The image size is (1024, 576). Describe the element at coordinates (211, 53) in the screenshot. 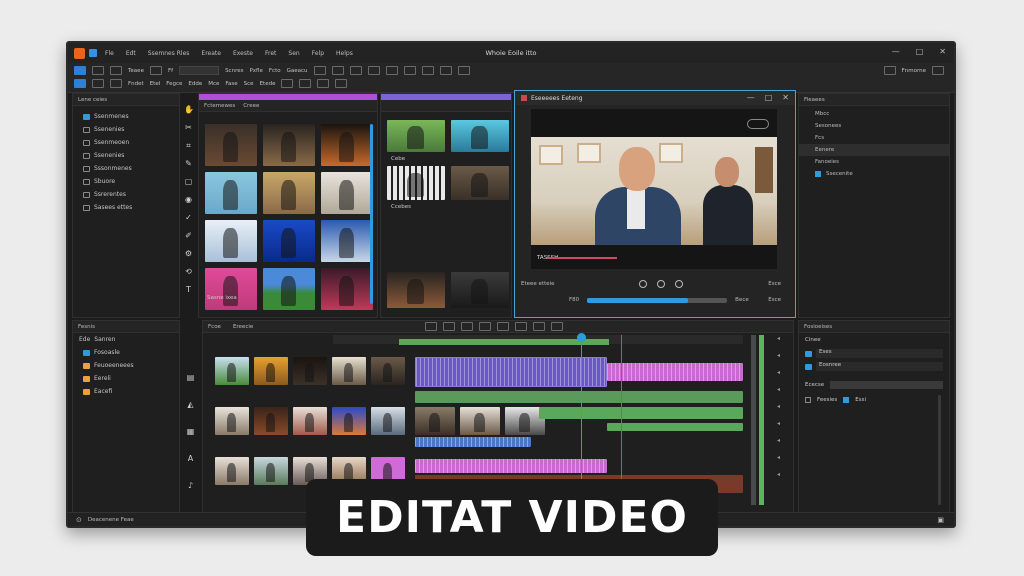

I see `menu-item: Ereate` at that location.